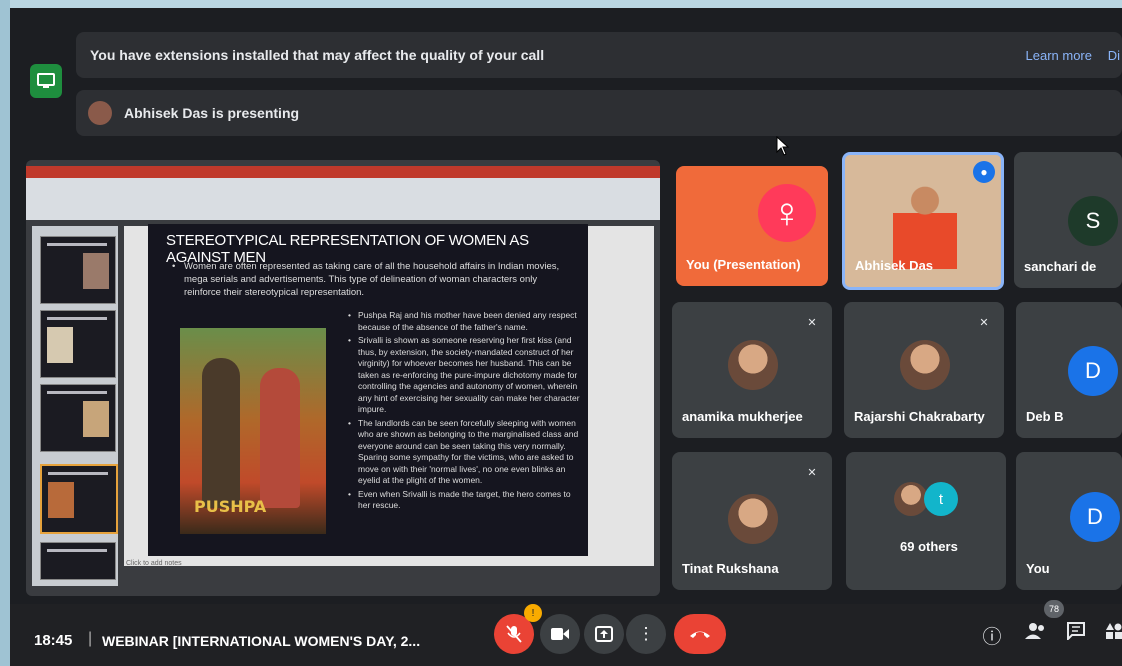 The width and height of the screenshot is (1122, 666). I want to click on activities-button, so click(1112, 634).